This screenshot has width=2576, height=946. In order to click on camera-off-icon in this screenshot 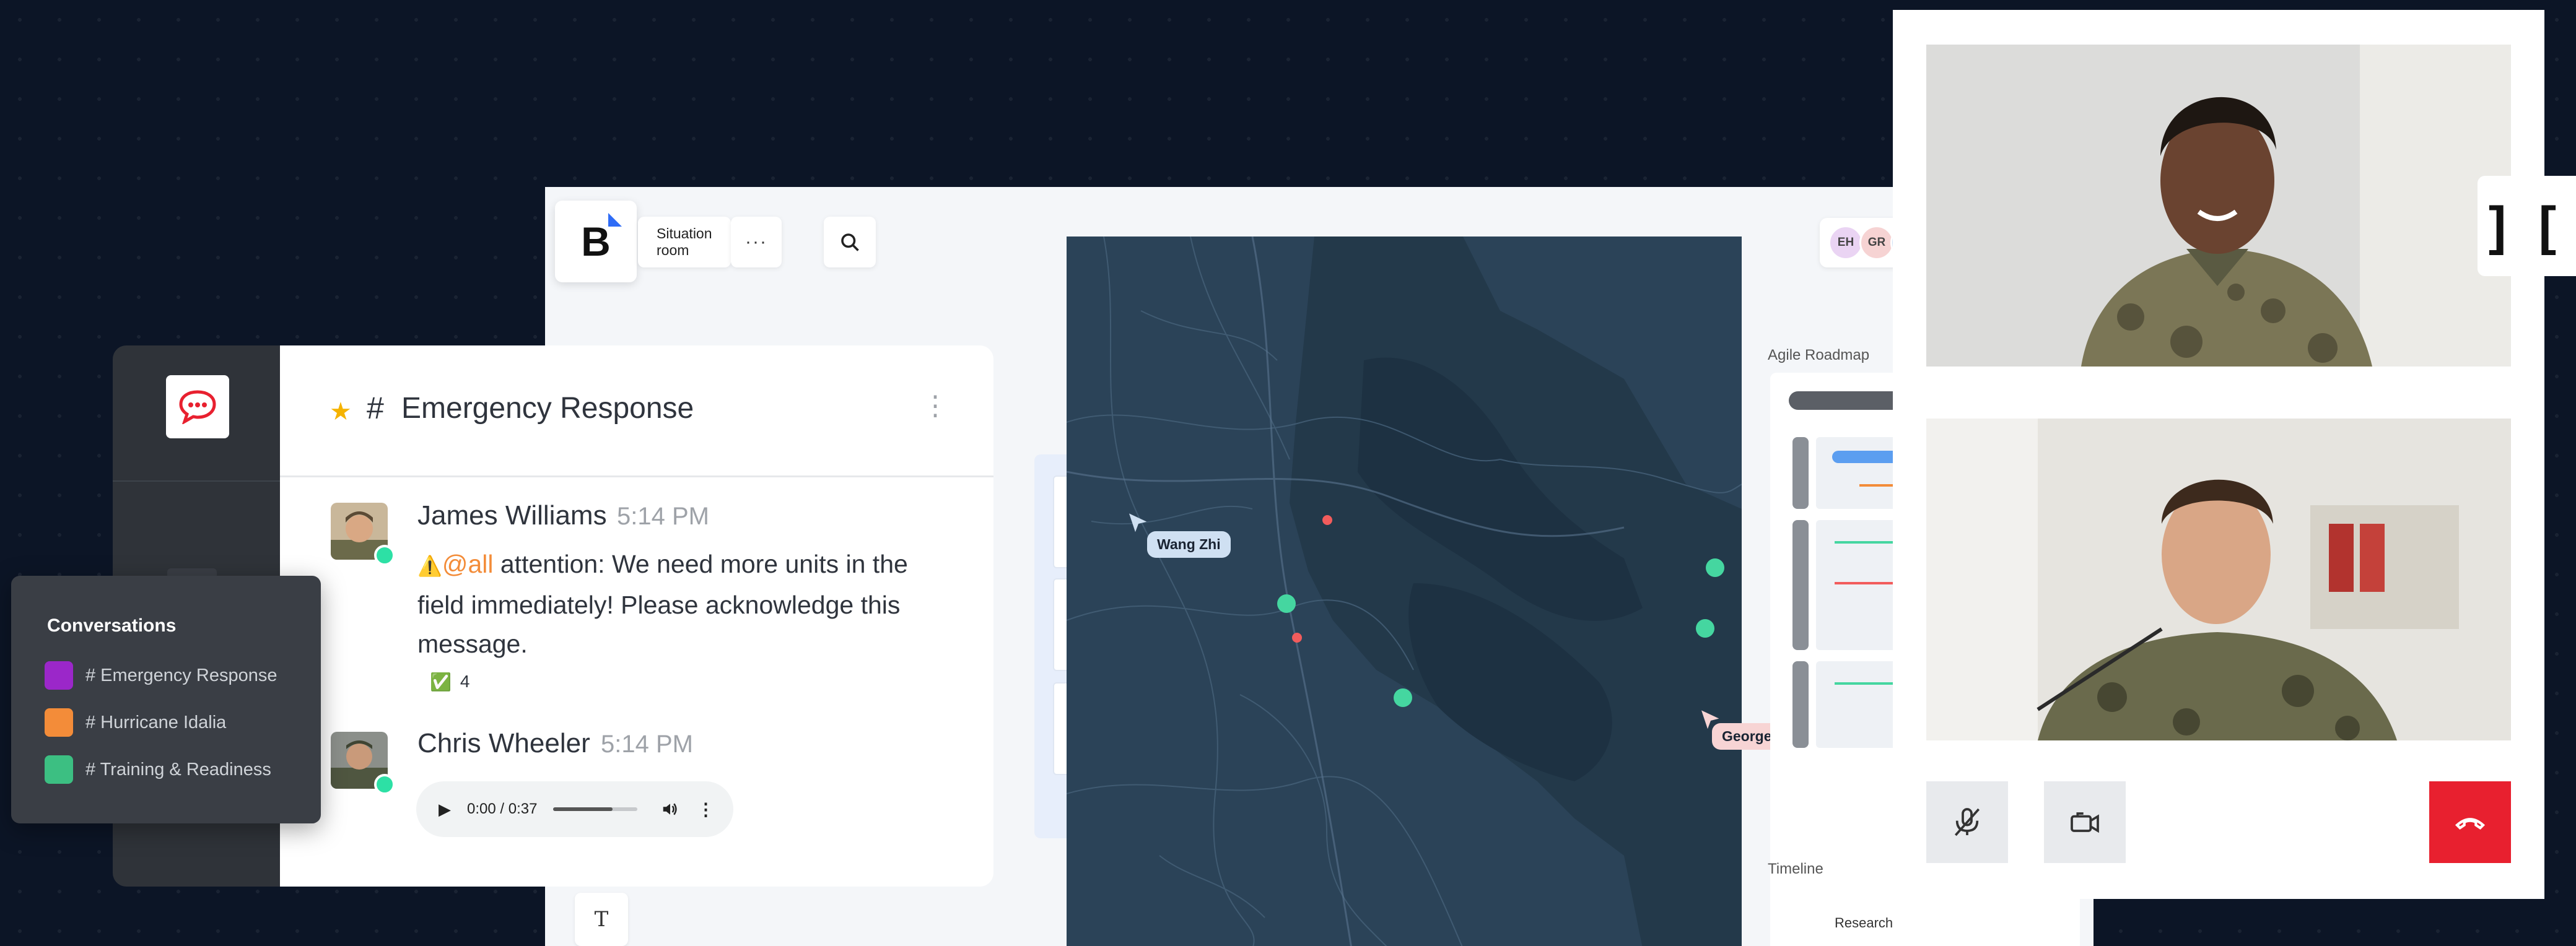, I will do `click(2085, 823)`.